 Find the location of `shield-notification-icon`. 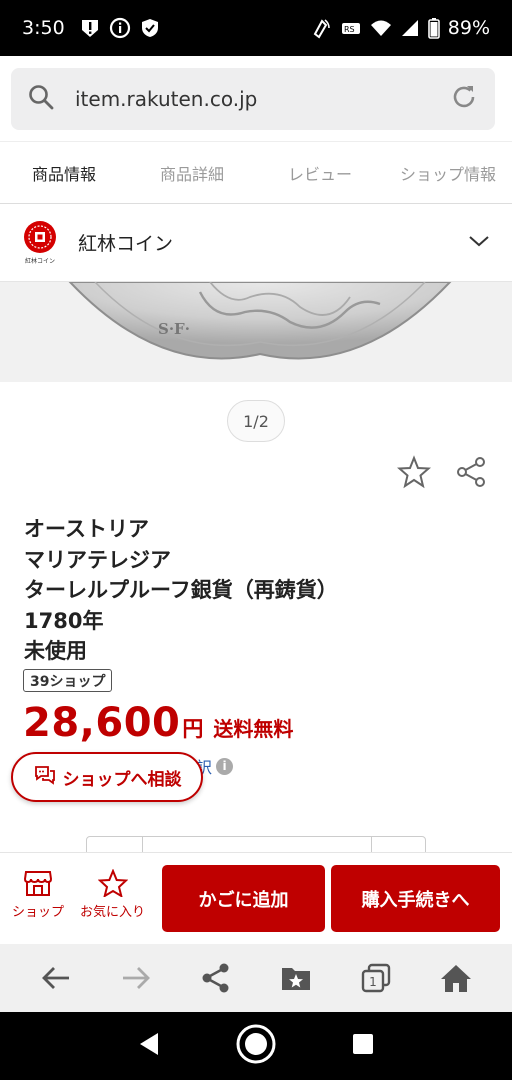

shield-notification-icon is located at coordinates (150, 28).